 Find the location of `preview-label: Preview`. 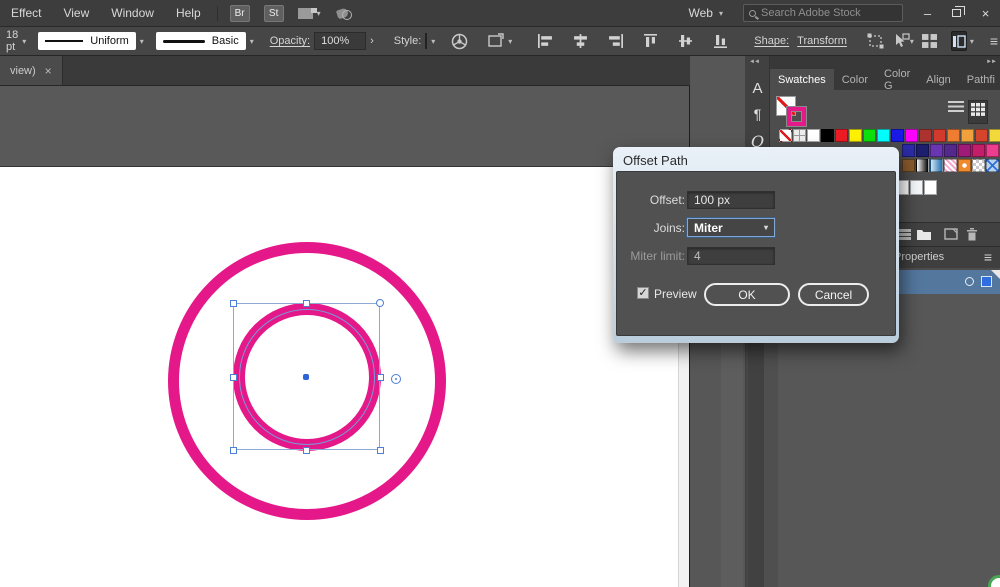

preview-label: Preview is located at coordinates (675, 294).